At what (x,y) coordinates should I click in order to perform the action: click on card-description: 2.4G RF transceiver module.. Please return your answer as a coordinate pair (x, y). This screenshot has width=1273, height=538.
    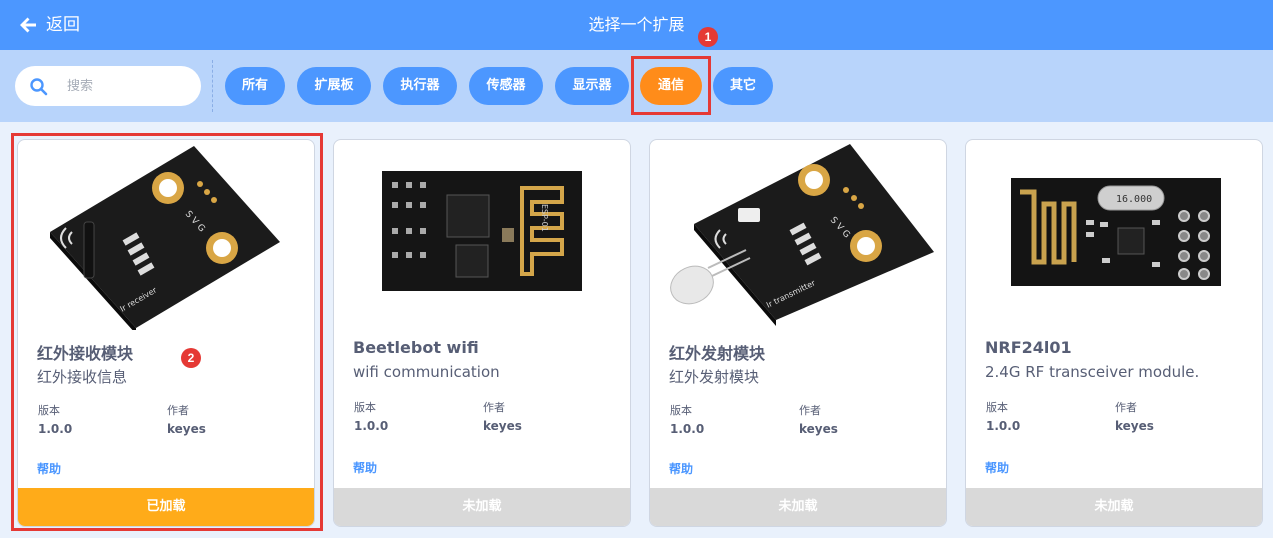
    Looking at the image, I should click on (1092, 372).